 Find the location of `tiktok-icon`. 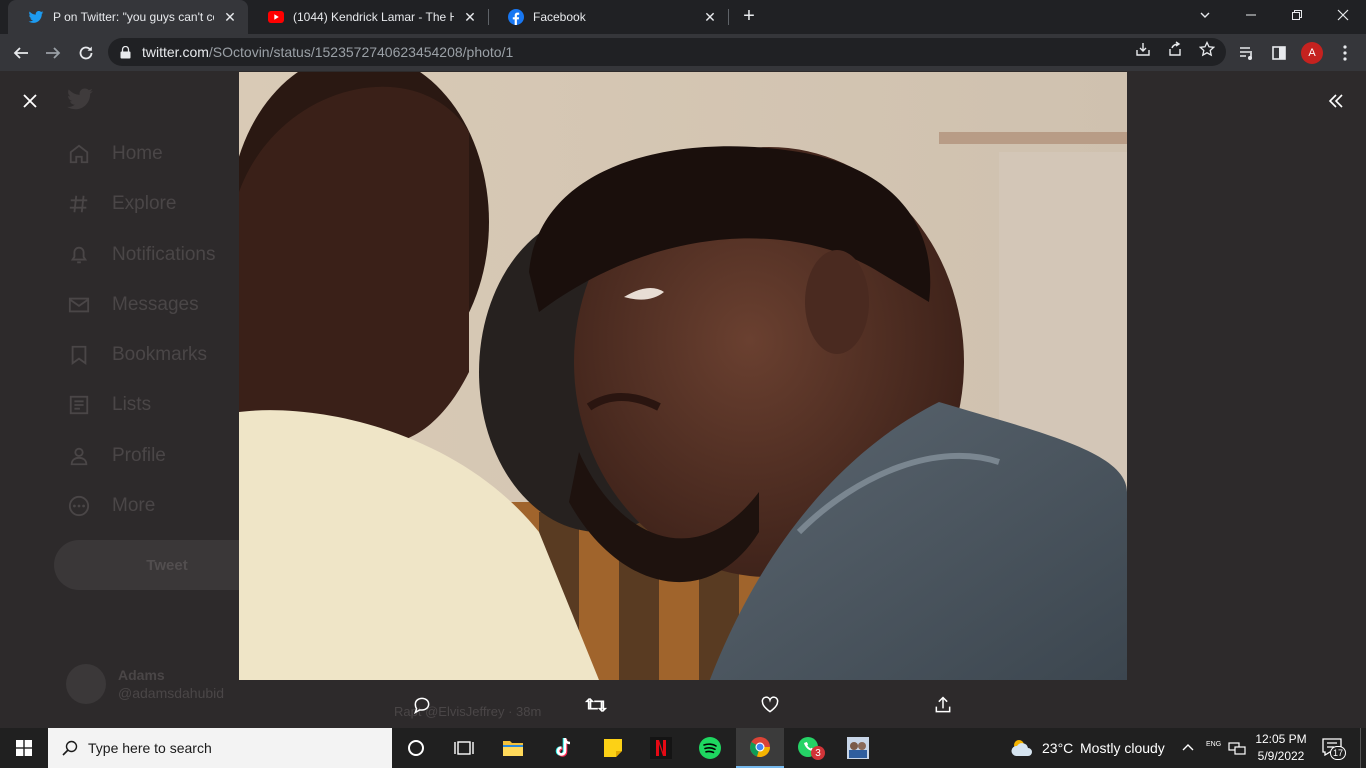

tiktok-icon is located at coordinates (564, 748).